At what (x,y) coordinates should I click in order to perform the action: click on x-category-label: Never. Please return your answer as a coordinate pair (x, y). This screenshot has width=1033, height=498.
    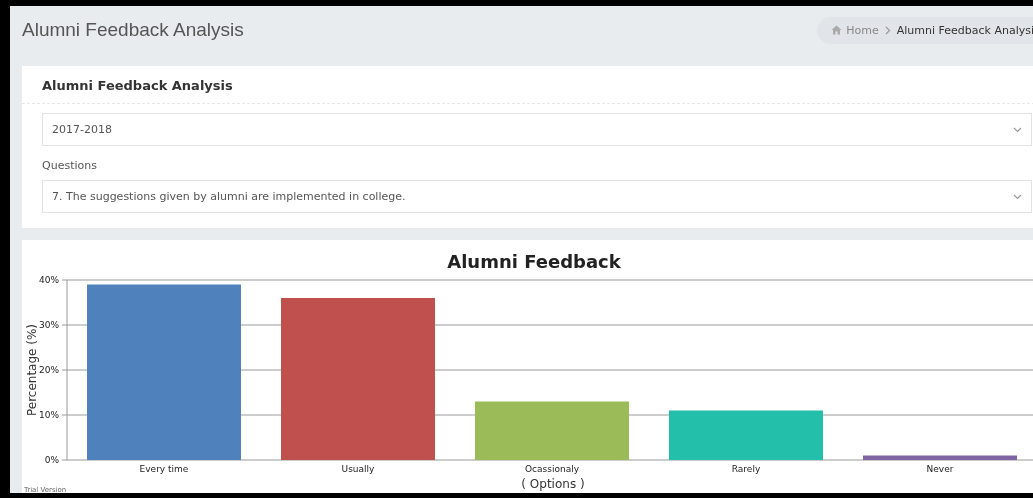
    Looking at the image, I should click on (940, 469).